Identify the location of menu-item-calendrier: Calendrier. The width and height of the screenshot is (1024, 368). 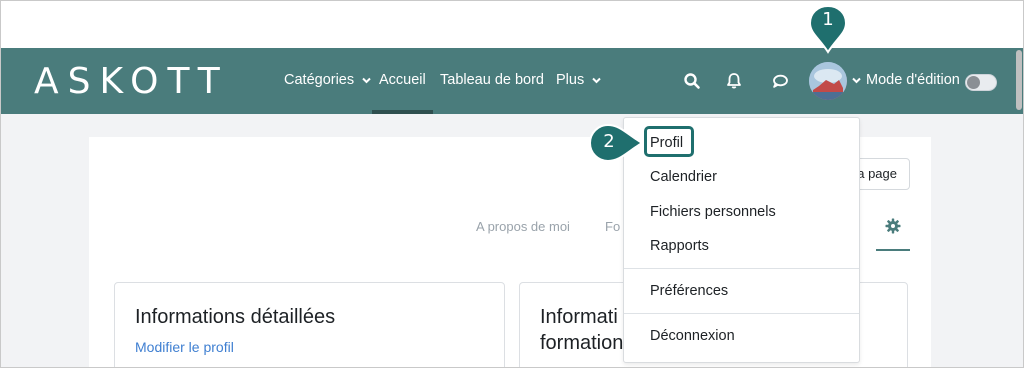
(683, 177).